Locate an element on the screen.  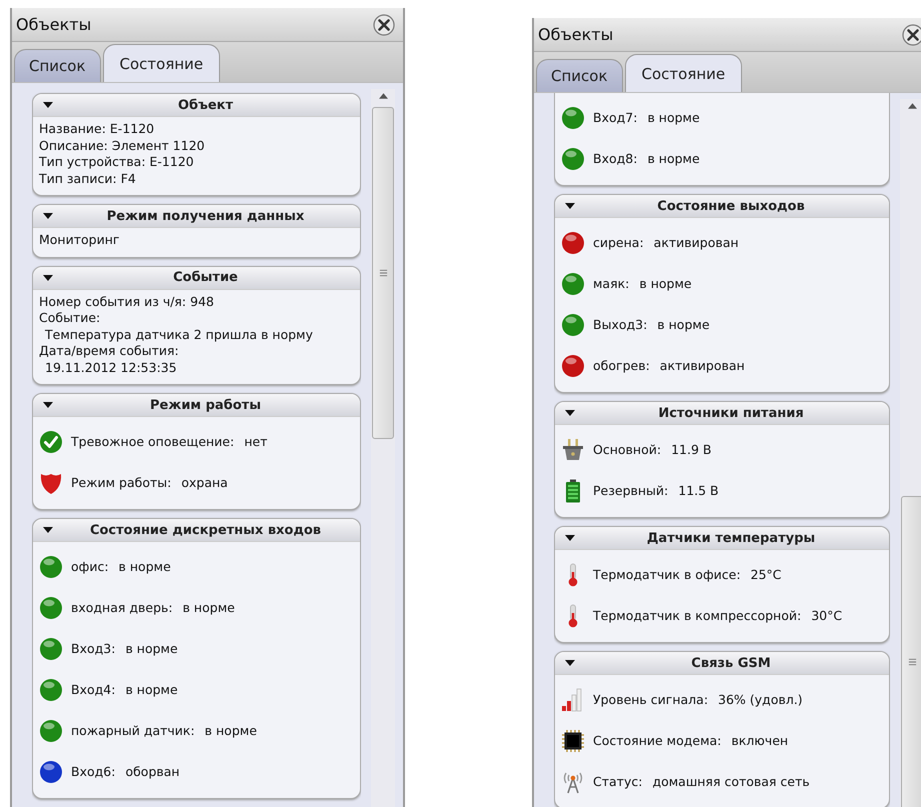
section-title: Источники питания is located at coordinates (731, 413).